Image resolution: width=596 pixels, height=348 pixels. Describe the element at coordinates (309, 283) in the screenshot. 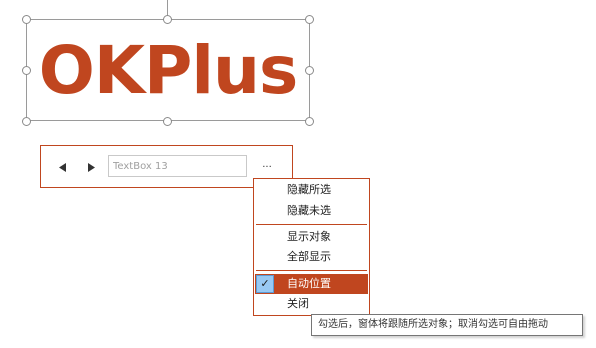

I see `menu-item-label: 自动位置` at that location.